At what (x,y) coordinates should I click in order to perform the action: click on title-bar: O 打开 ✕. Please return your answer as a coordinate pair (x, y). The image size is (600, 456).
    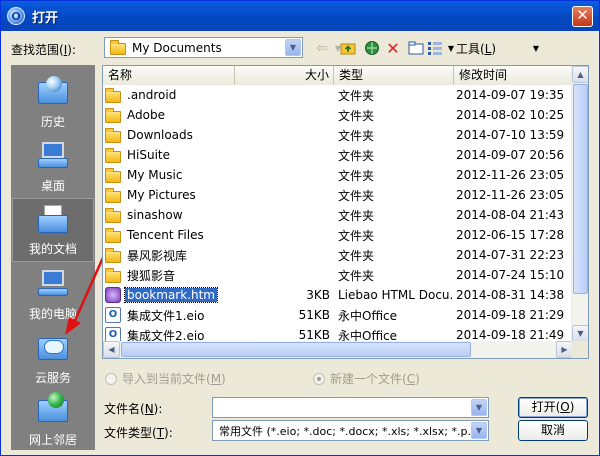
    Looking at the image, I should click on (300, 16).